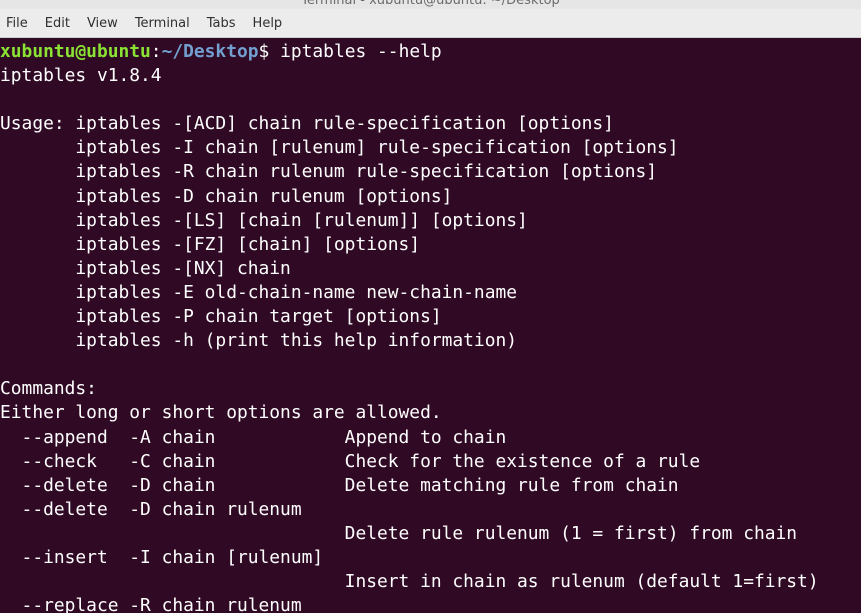 The image size is (861, 613). Describe the element at coordinates (75, 51) in the screenshot. I see `prompt-user-host: xubuntu@ubuntu` at that location.